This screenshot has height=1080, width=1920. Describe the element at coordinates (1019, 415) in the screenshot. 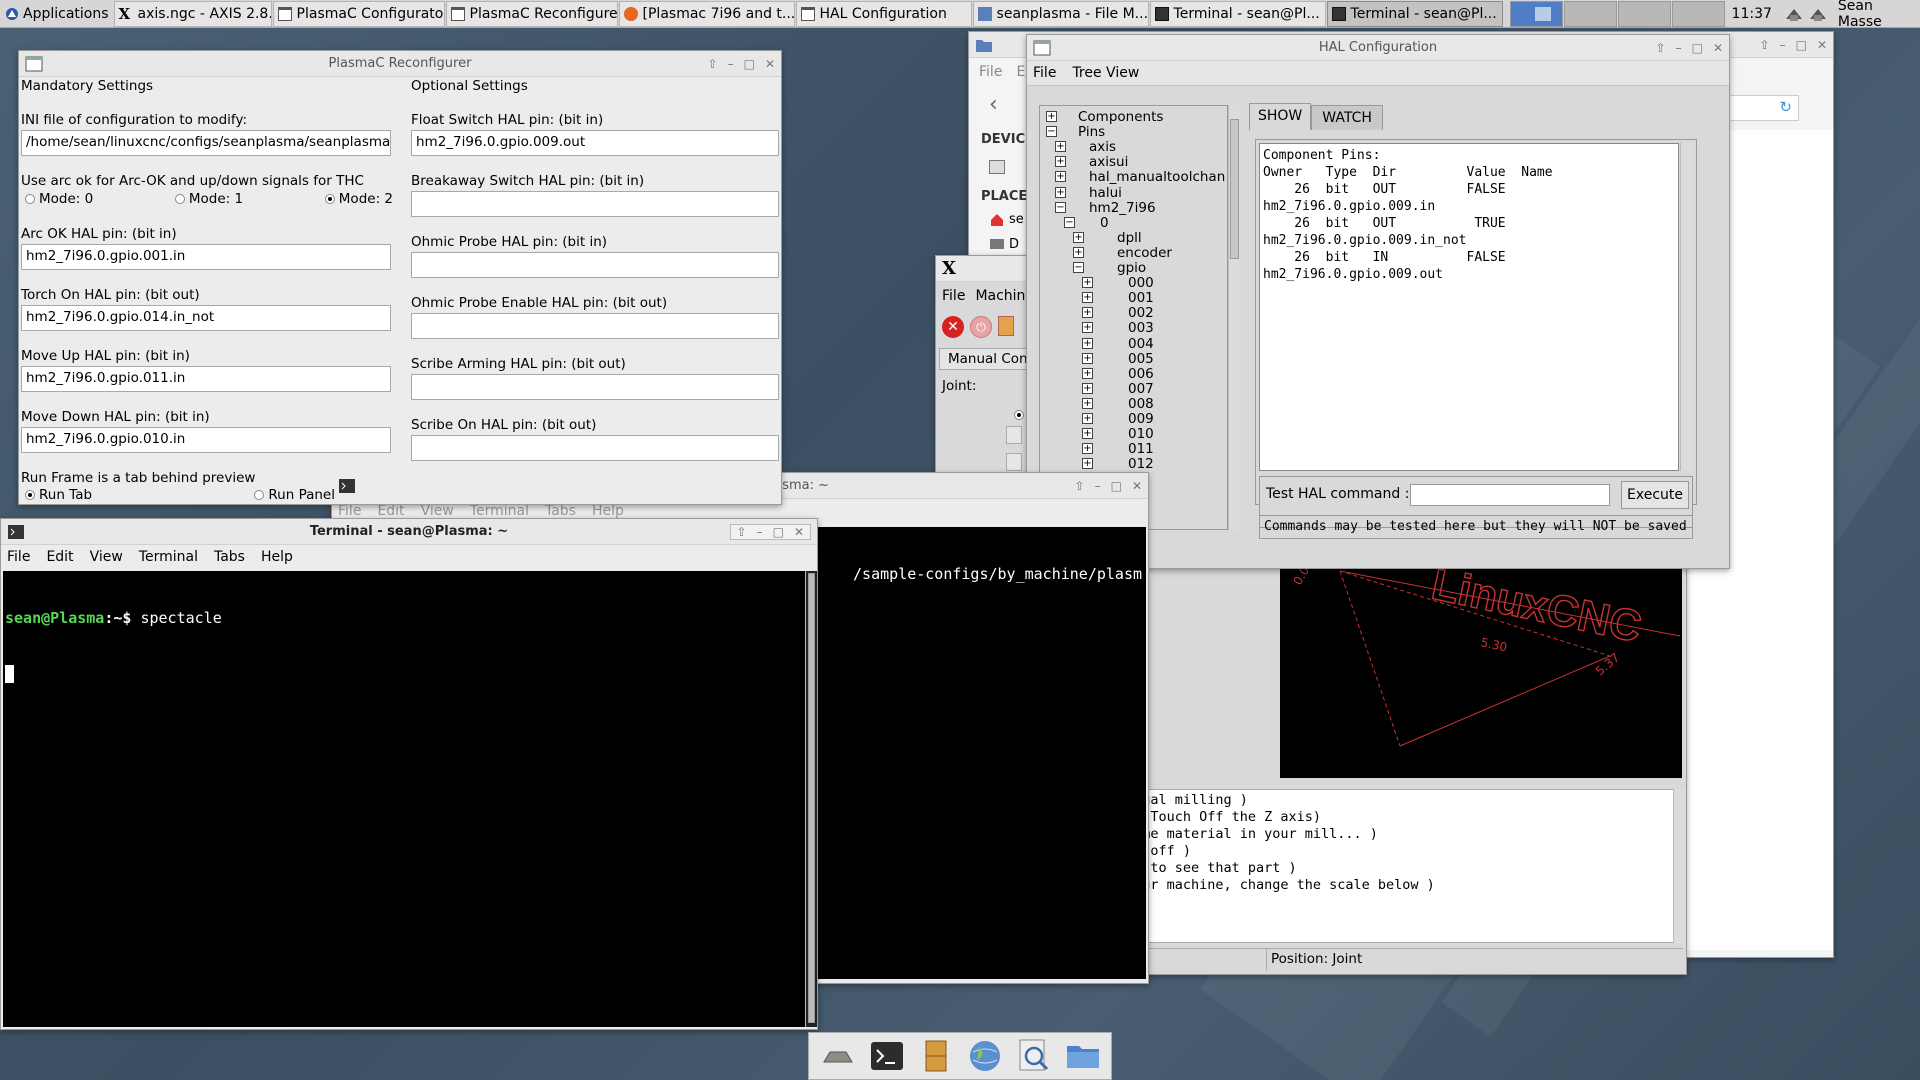

I see `joint-radio` at that location.